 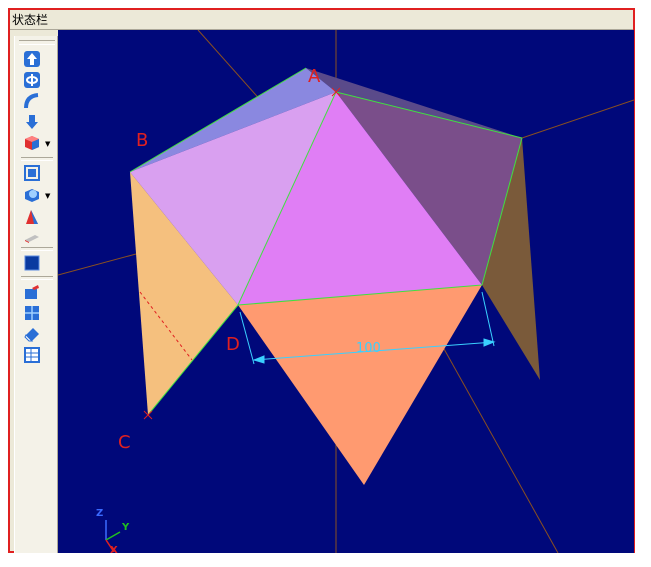 I want to click on vertex-label-b: B, so click(x=142, y=140).